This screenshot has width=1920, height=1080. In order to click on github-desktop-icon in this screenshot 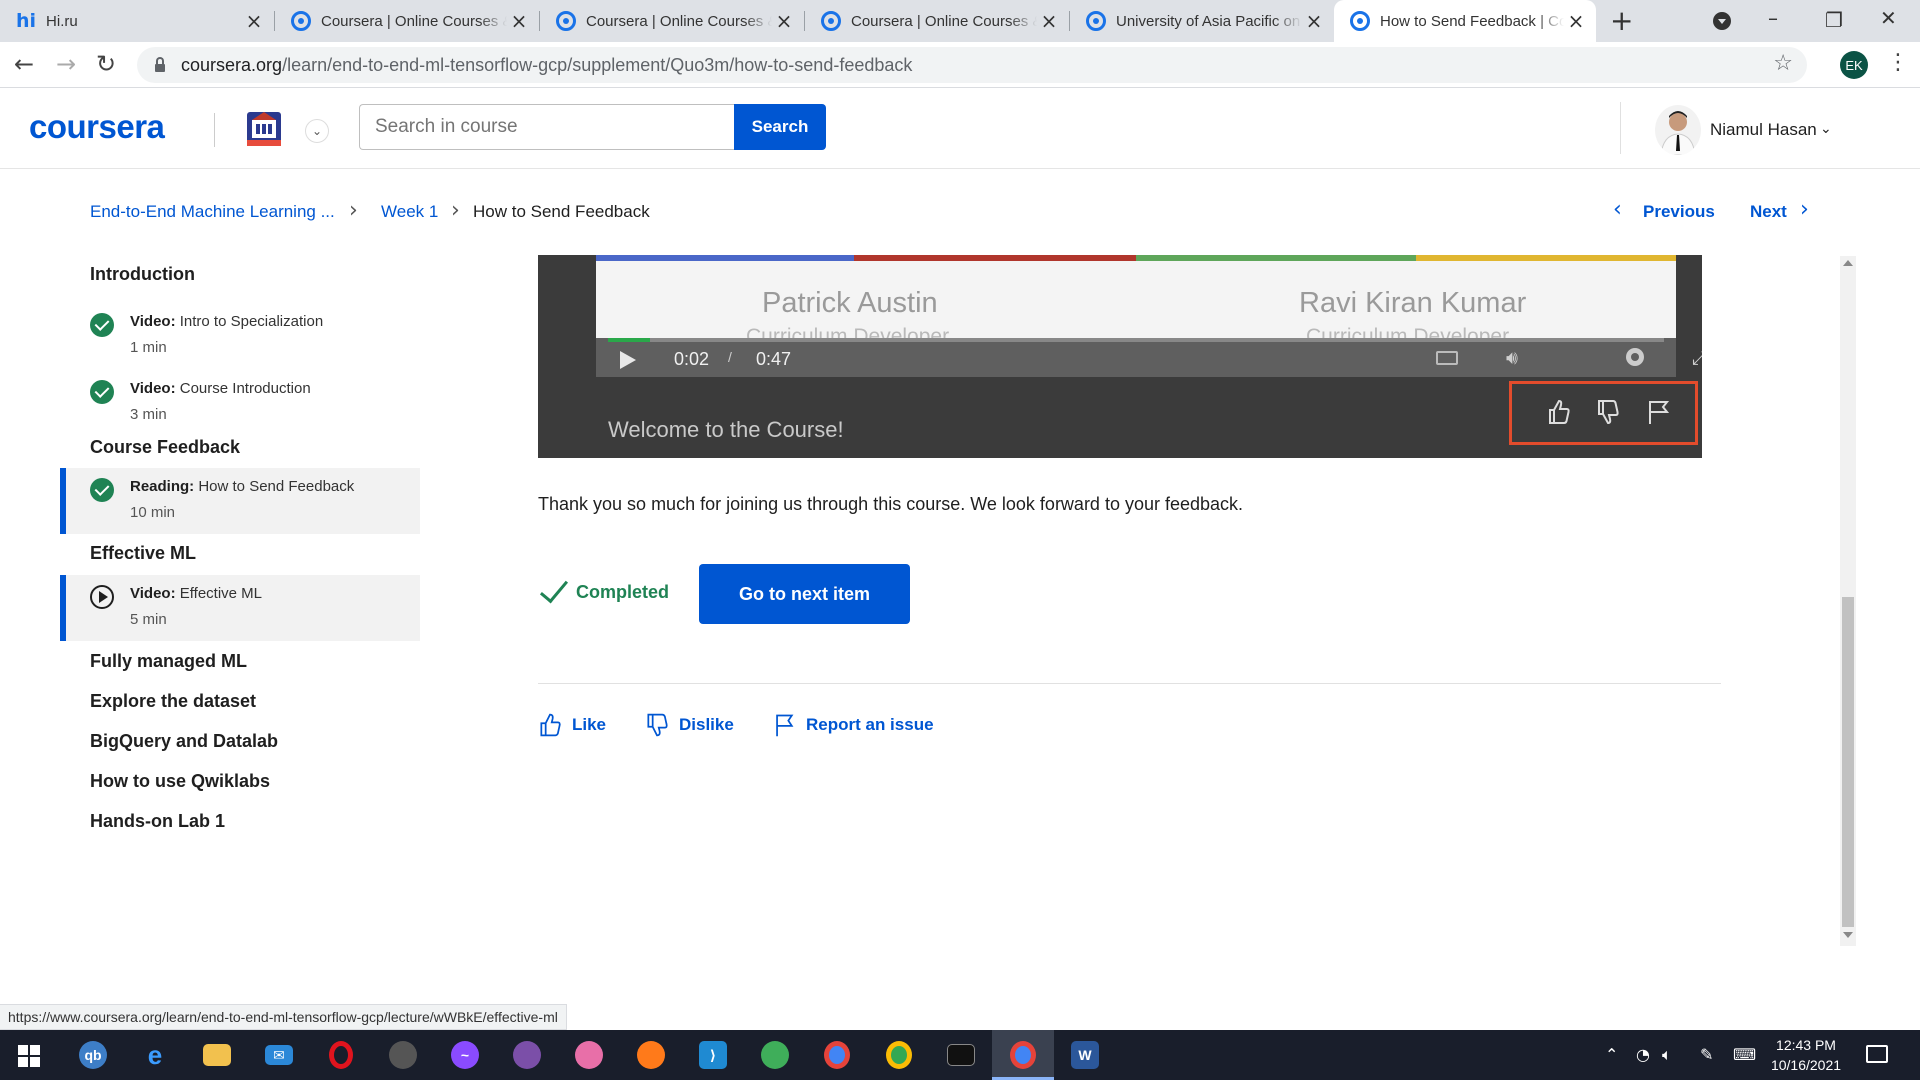, I will do `click(527, 1055)`.